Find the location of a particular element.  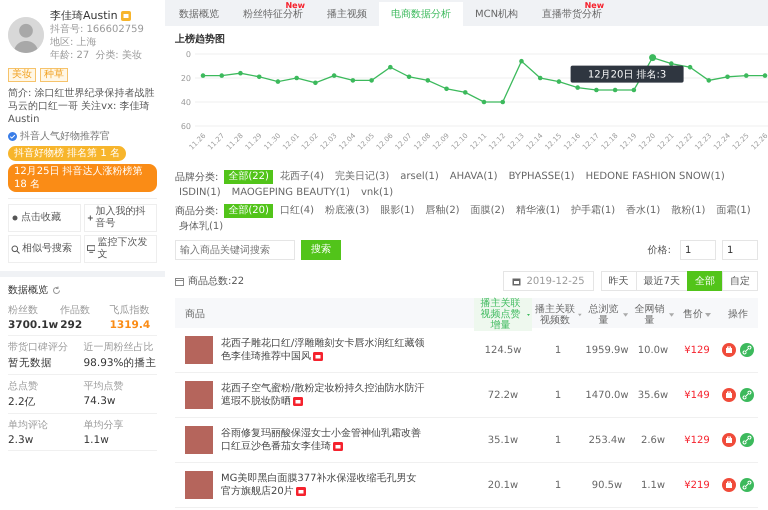

tag: 美妆 is located at coordinates (22, 75).